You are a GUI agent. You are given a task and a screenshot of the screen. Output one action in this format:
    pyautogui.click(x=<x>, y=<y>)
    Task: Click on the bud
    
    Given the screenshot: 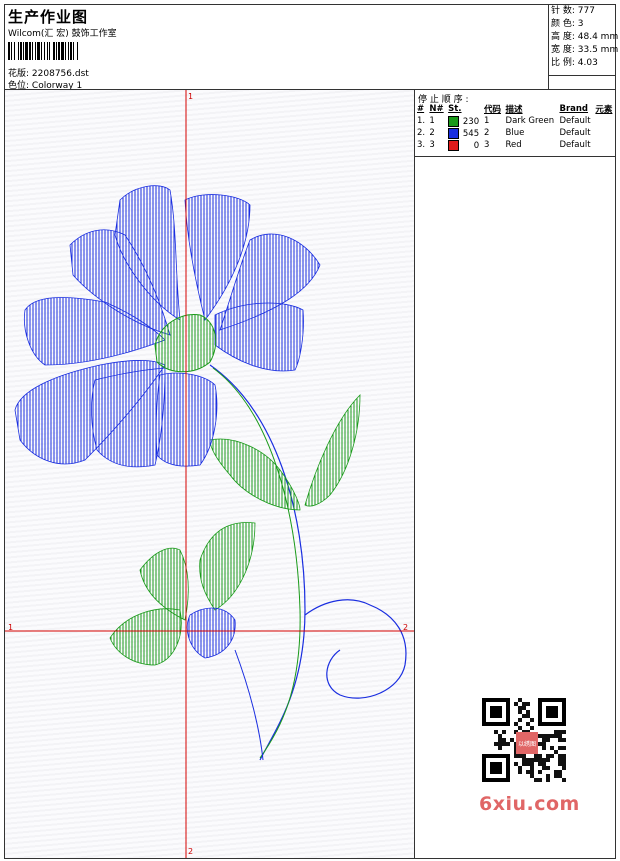 What is the action you would take?
    pyautogui.click(x=211, y=633)
    